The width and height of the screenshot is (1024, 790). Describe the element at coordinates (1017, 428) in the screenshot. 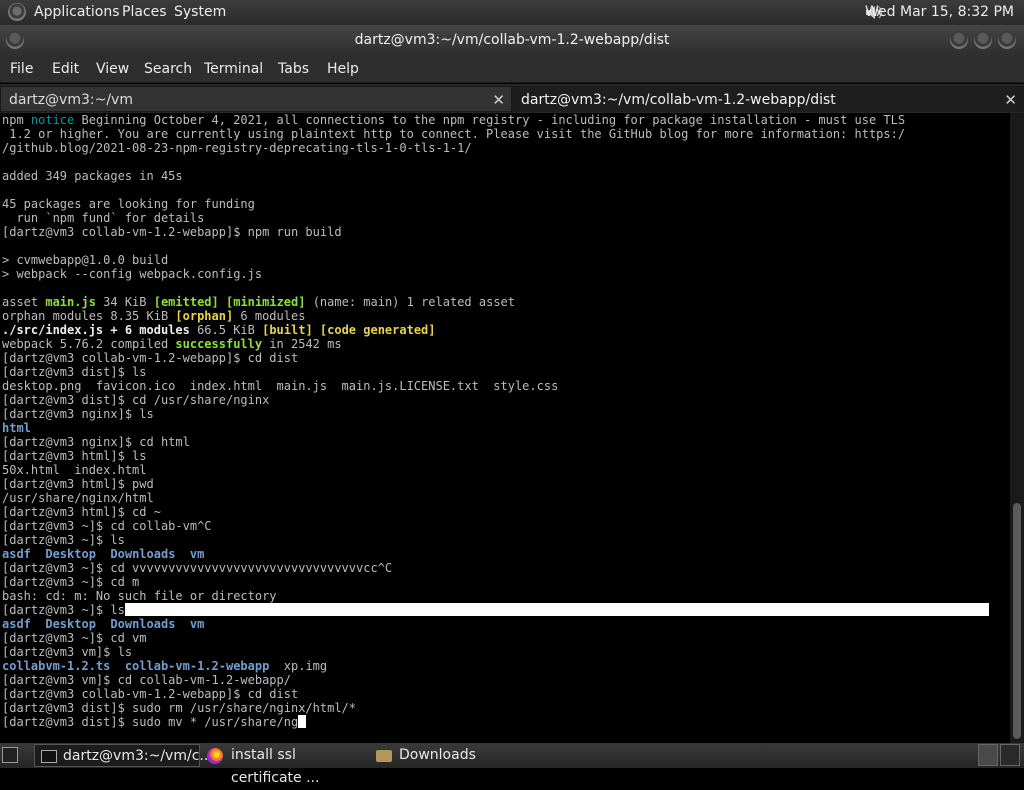

I see `terminal-scrollbar` at that location.